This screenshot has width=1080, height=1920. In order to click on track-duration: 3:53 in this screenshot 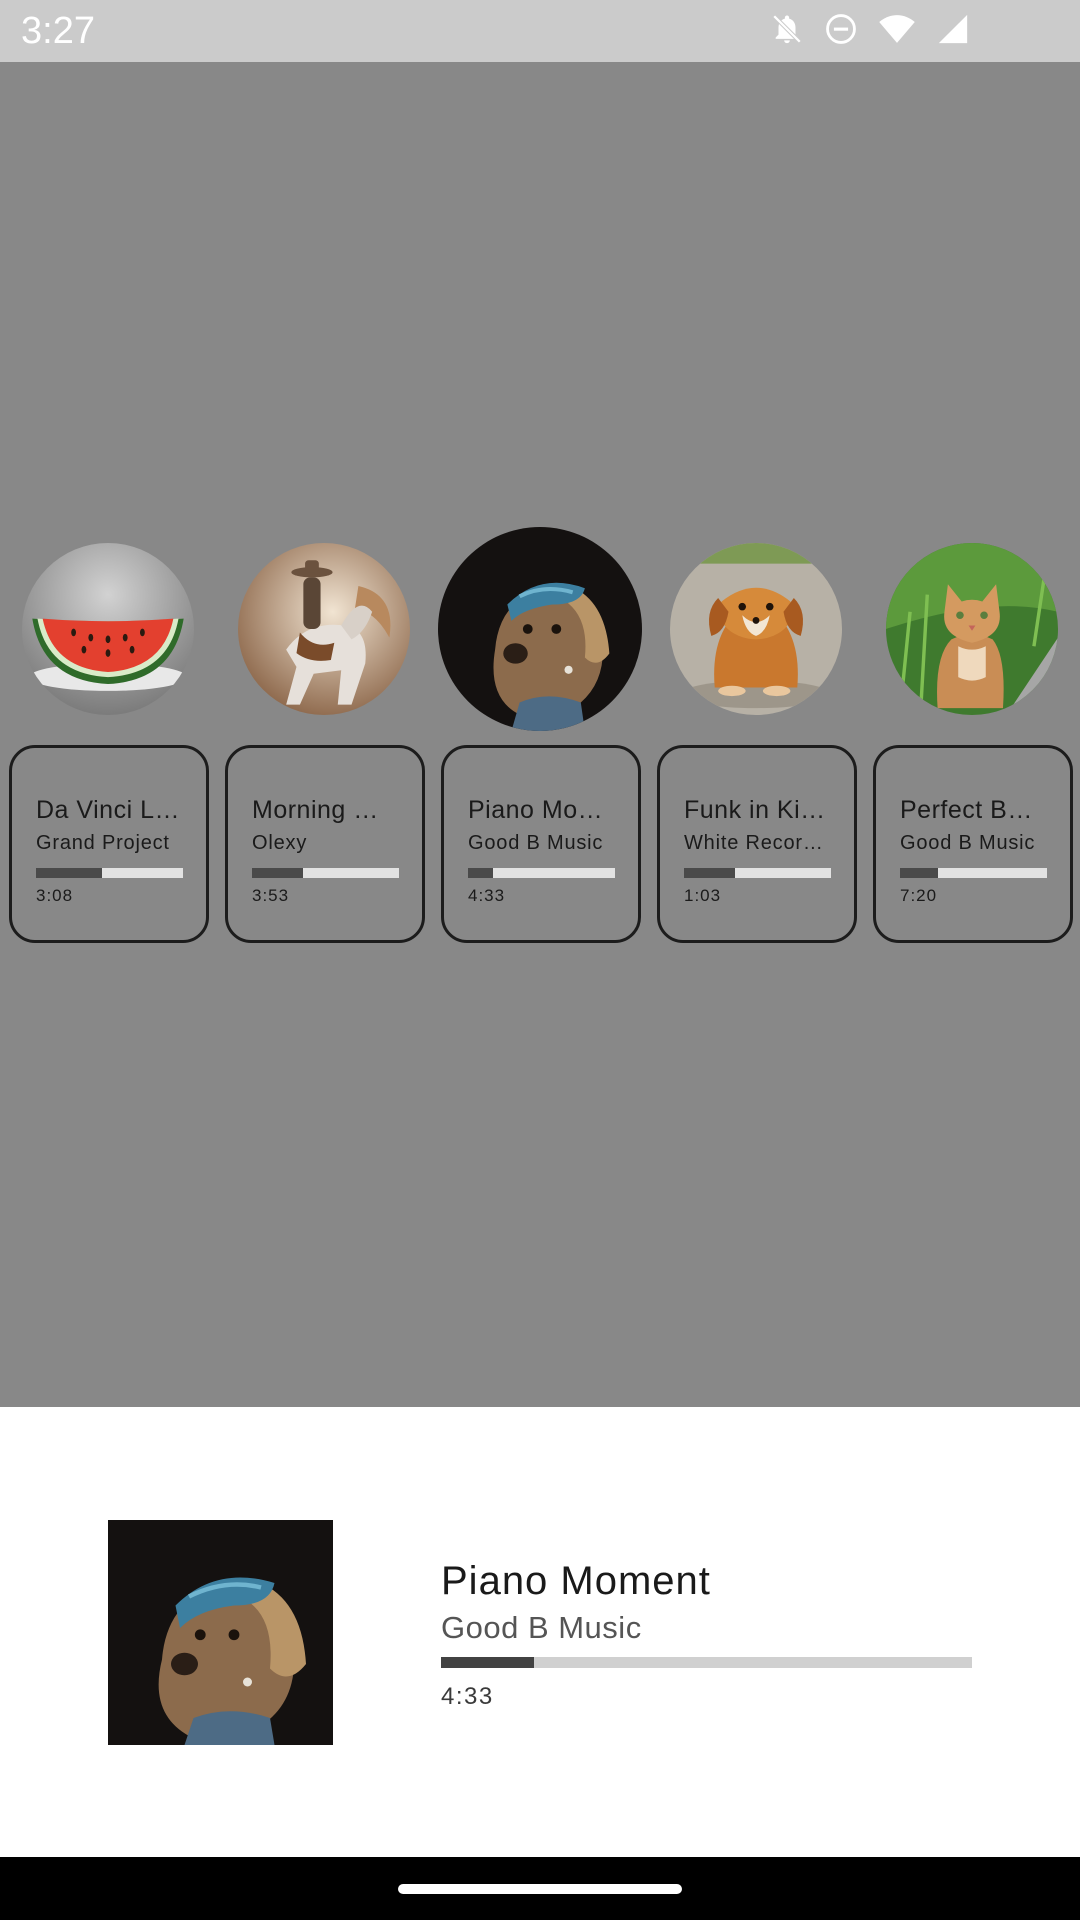, I will do `click(271, 895)`.